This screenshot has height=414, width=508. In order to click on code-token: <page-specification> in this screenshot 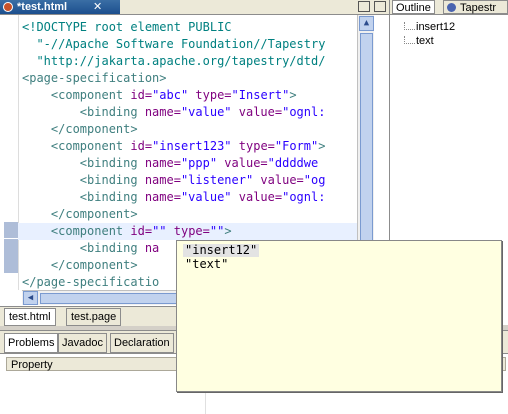, I will do `click(94, 78)`.